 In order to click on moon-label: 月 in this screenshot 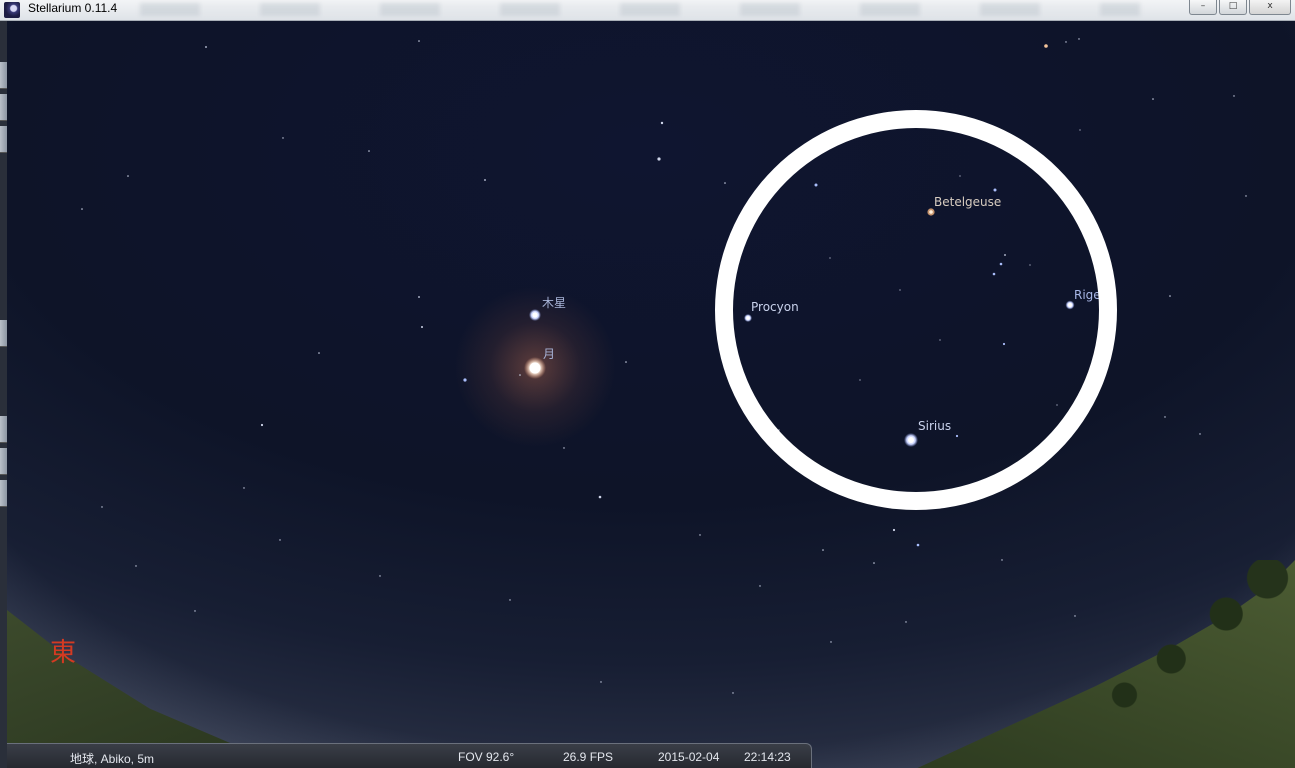, I will do `click(549, 353)`.